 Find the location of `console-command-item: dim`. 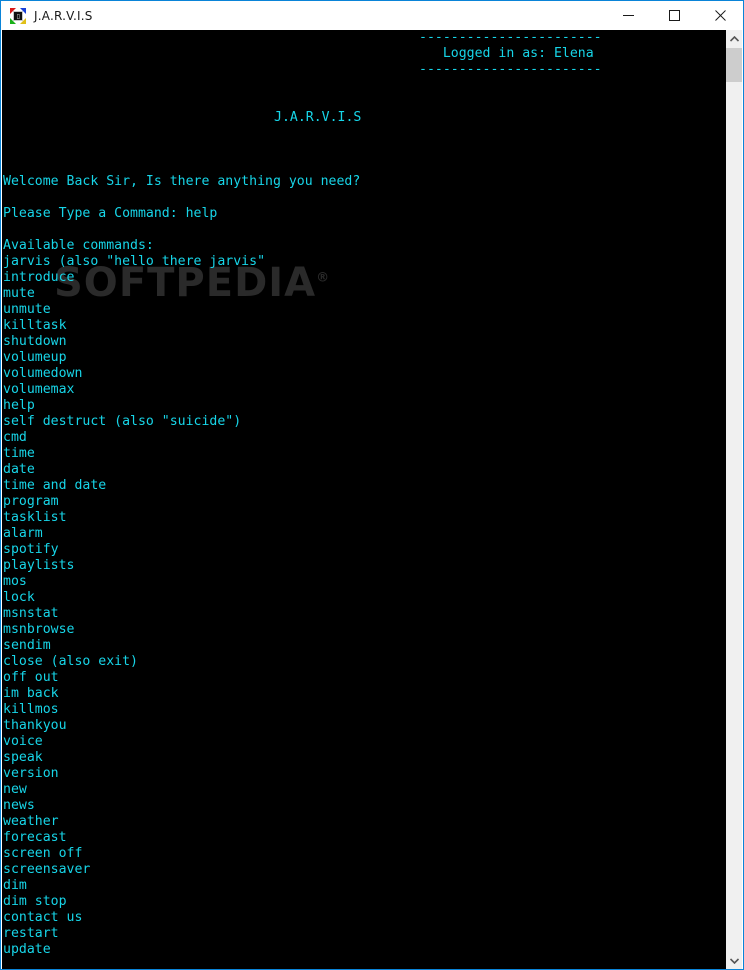

console-command-item: dim is located at coordinates (15, 885).